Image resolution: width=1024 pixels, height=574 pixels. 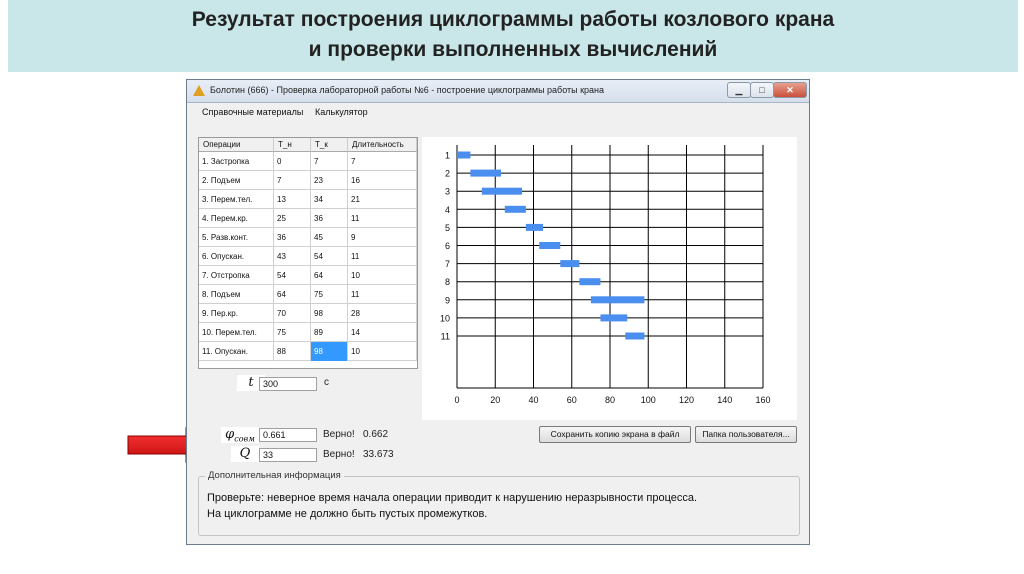 What do you see at coordinates (533, 400) in the screenshot?
I see `x-tick-label: 40` at bounding box center [533, 400].